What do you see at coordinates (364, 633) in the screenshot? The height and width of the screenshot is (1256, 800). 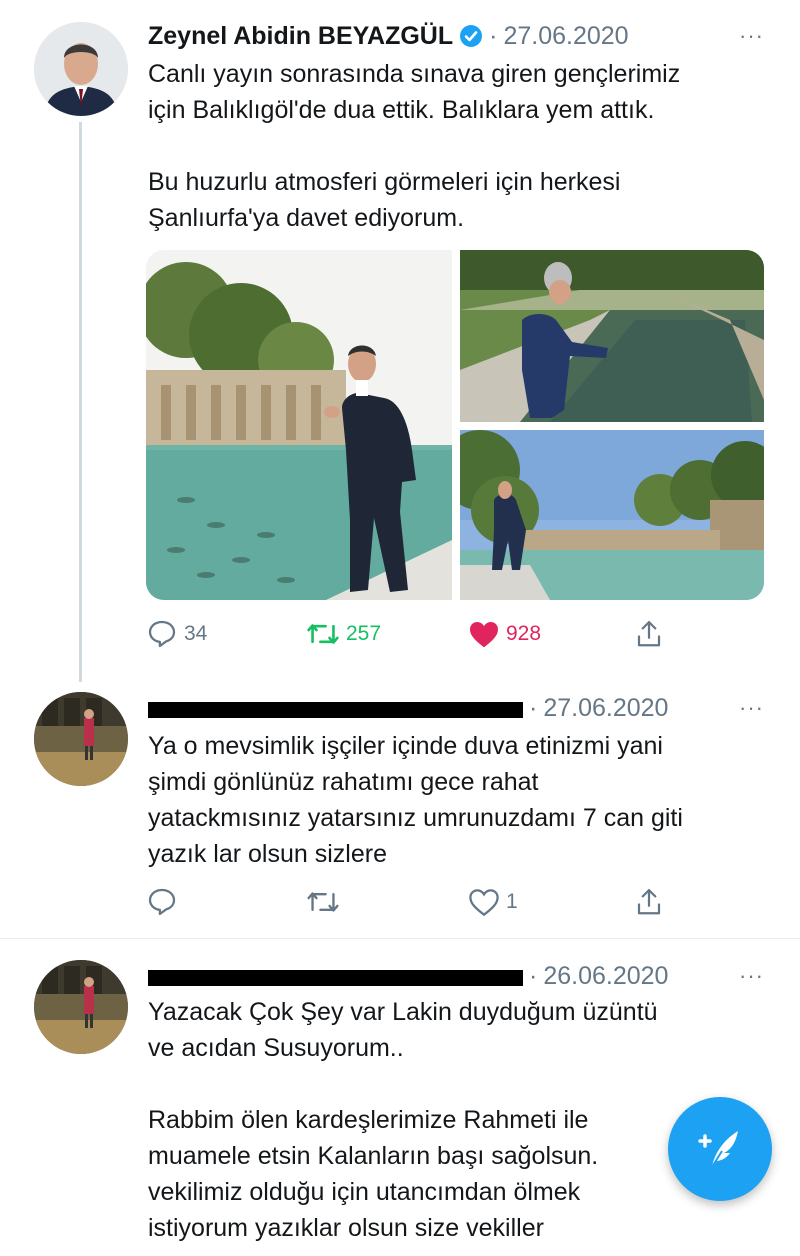 I see `retweet-count: 257` at bounding box center [364, 633].